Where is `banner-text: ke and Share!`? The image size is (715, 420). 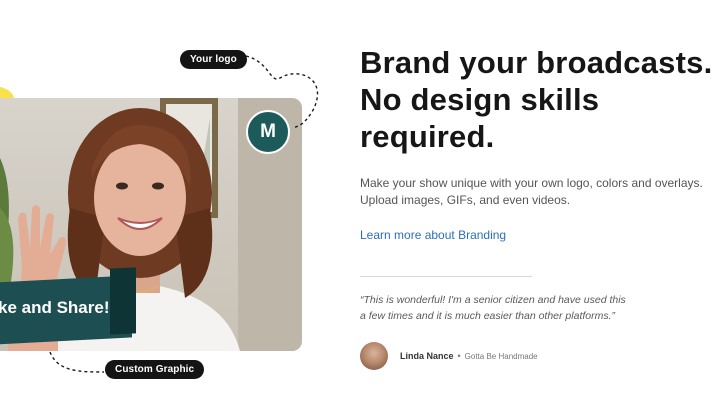
banner-text: ke and Share! is located at coordinates (55, 307).